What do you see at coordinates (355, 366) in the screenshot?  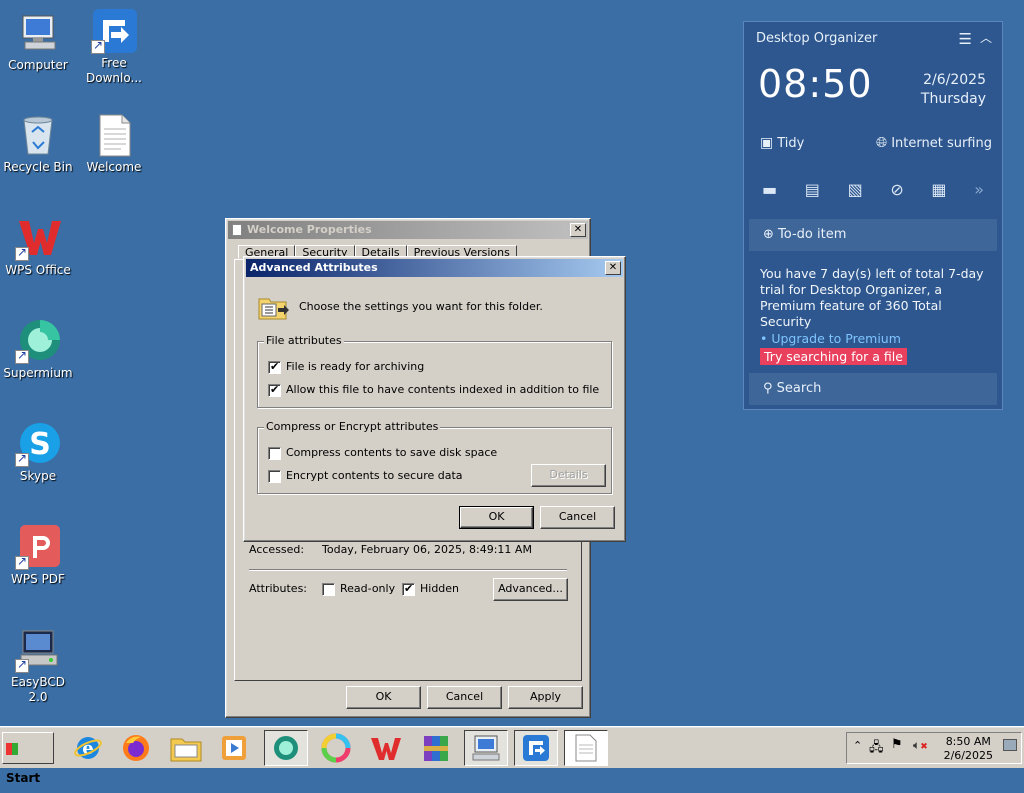 I see `archive-label: File is ready for archiving` at bounding box center [355, 366].